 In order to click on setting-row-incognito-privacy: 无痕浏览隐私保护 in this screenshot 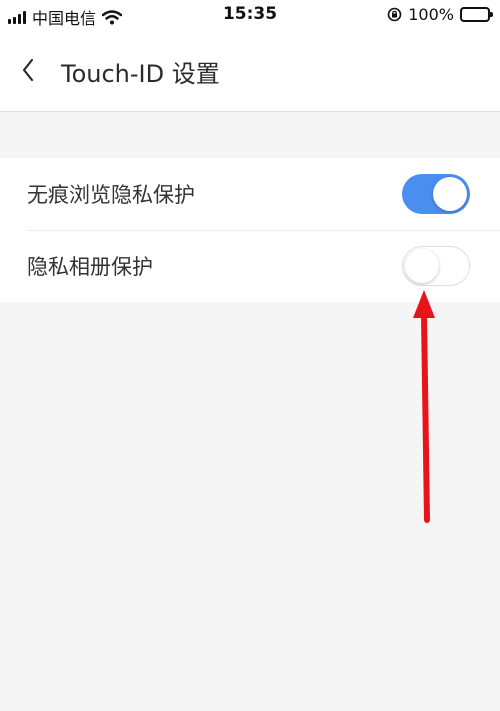, I will do `click(250, 194)`.